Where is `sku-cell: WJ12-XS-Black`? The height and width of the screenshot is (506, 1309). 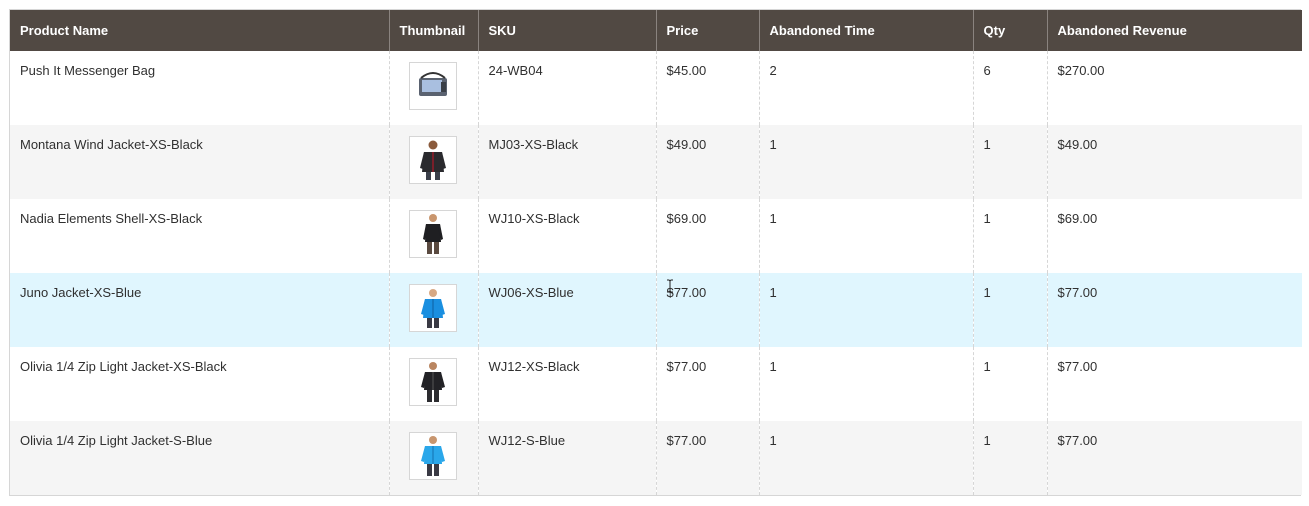
sku-cell: WJ12-XS-Black is located at coordinates (566, 384).